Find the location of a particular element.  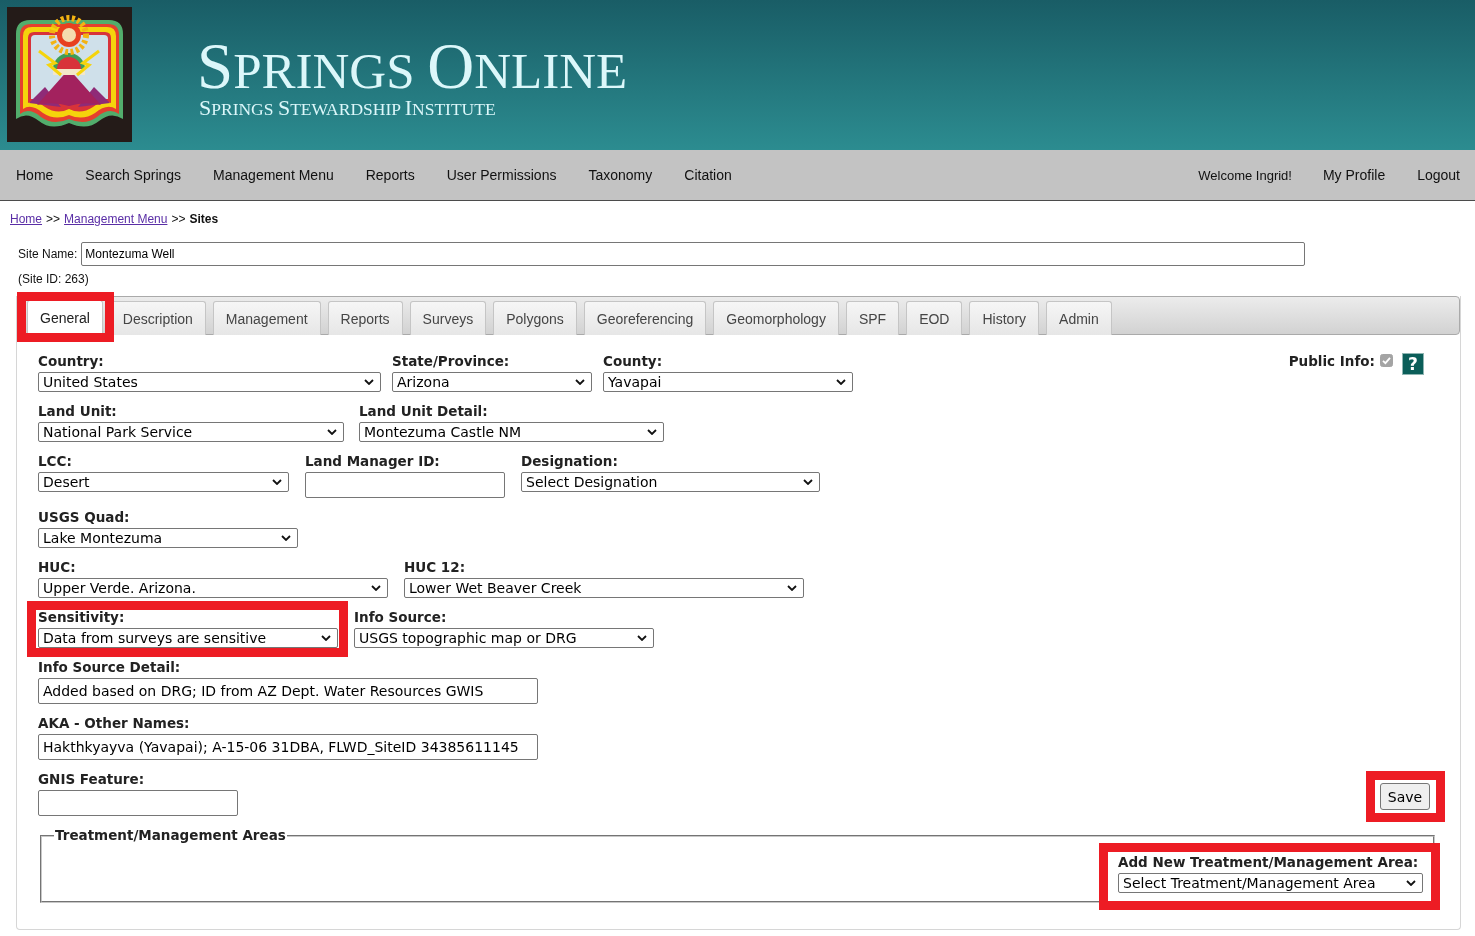

nav-link: Home is located at coordinates (35, 175).